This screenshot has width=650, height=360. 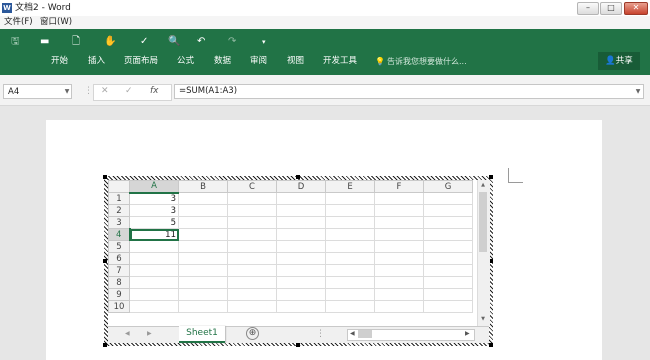 What do you see at coordinates (154, 234) in the screenshot?
I see `cell-a4: 11` at bounding box center [154, 234].